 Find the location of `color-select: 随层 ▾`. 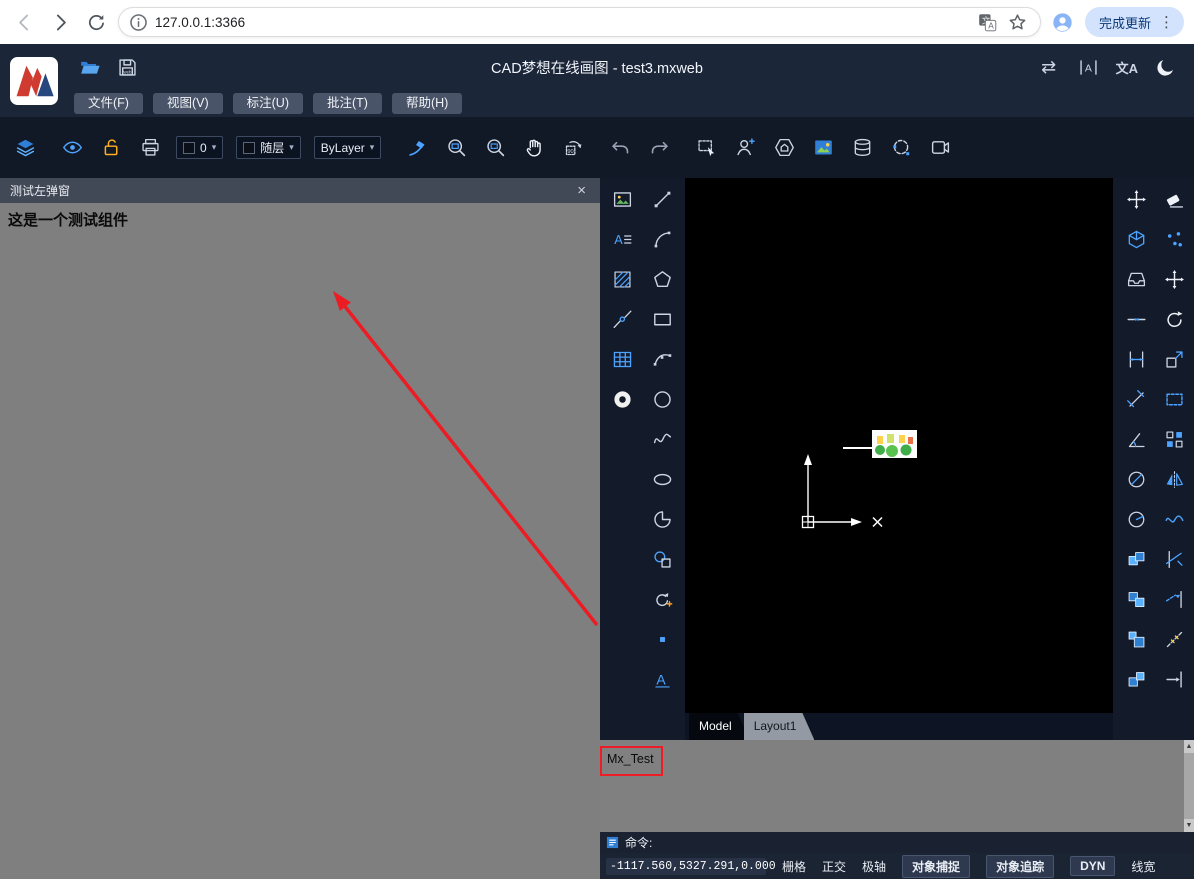

color-select: 随层 ▾ is located at coordinates (268, 147).